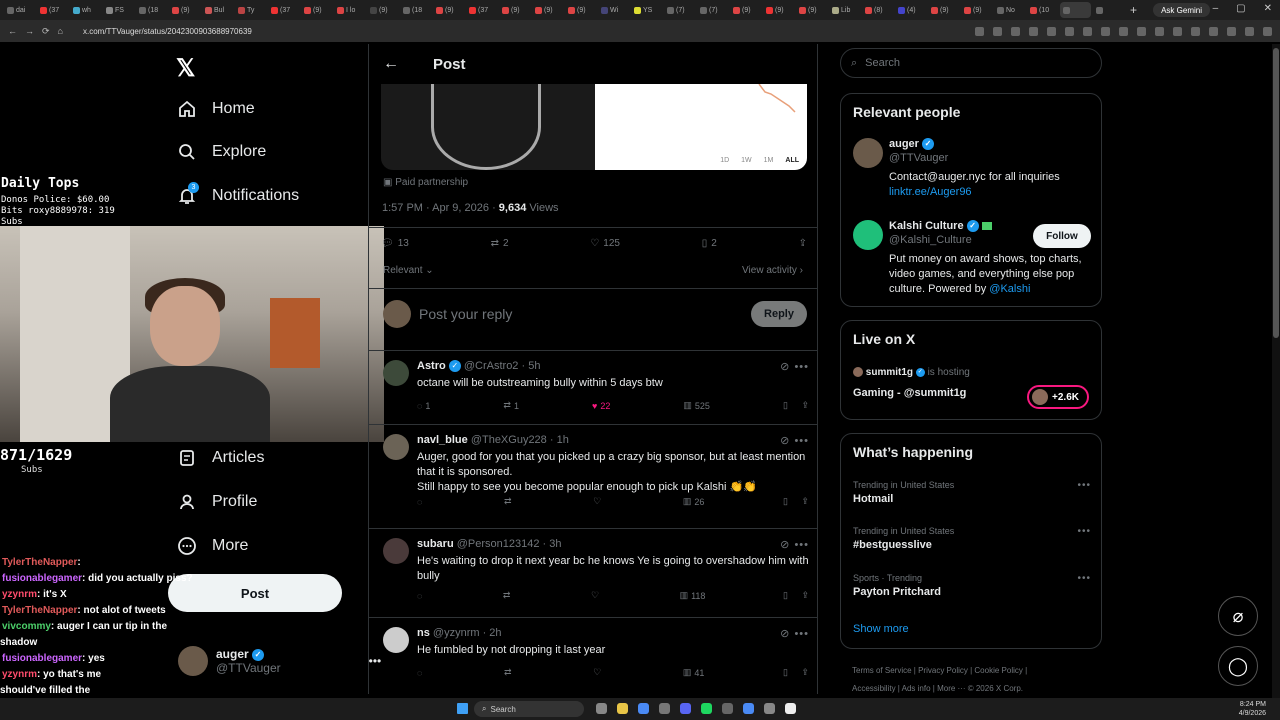 The image size is (1280, 720). I want to click on reply-sort-dropdown: Relevant ⌄, so click(408, 270).